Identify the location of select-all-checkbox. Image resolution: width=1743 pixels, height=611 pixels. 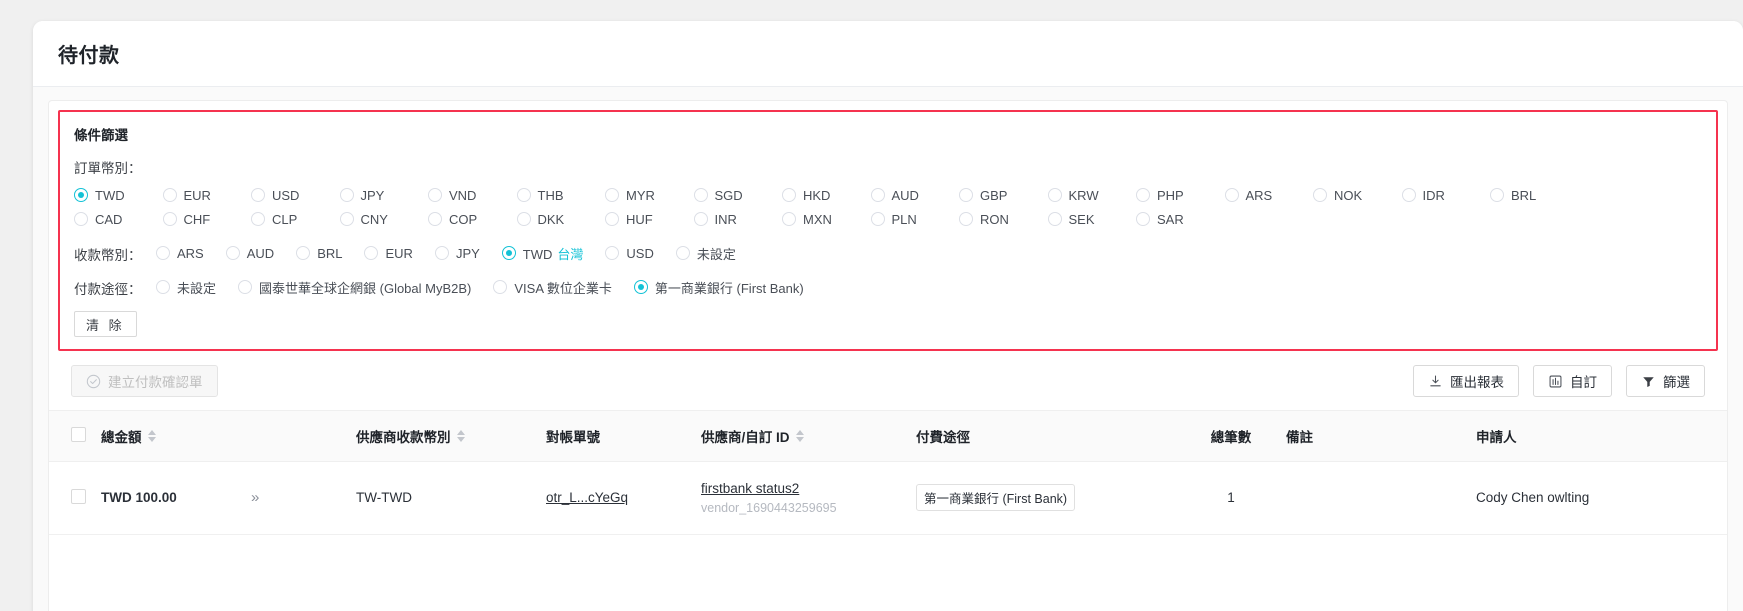
(78, 434).